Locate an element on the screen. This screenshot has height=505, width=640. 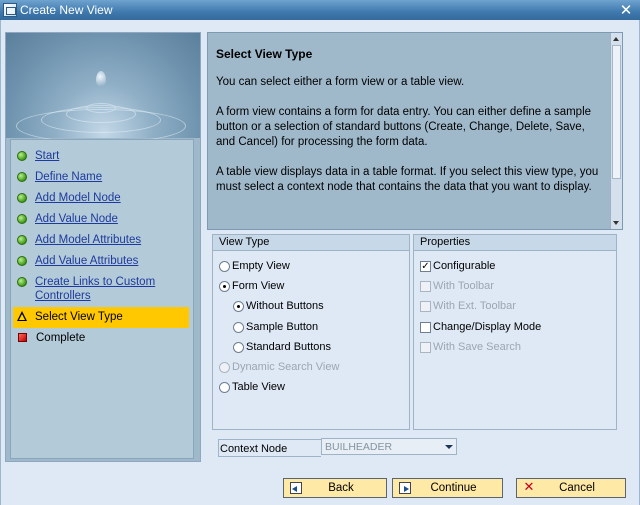
roadmap-step-add-value-node: Add Value Node is located at coordinates (102, 219).